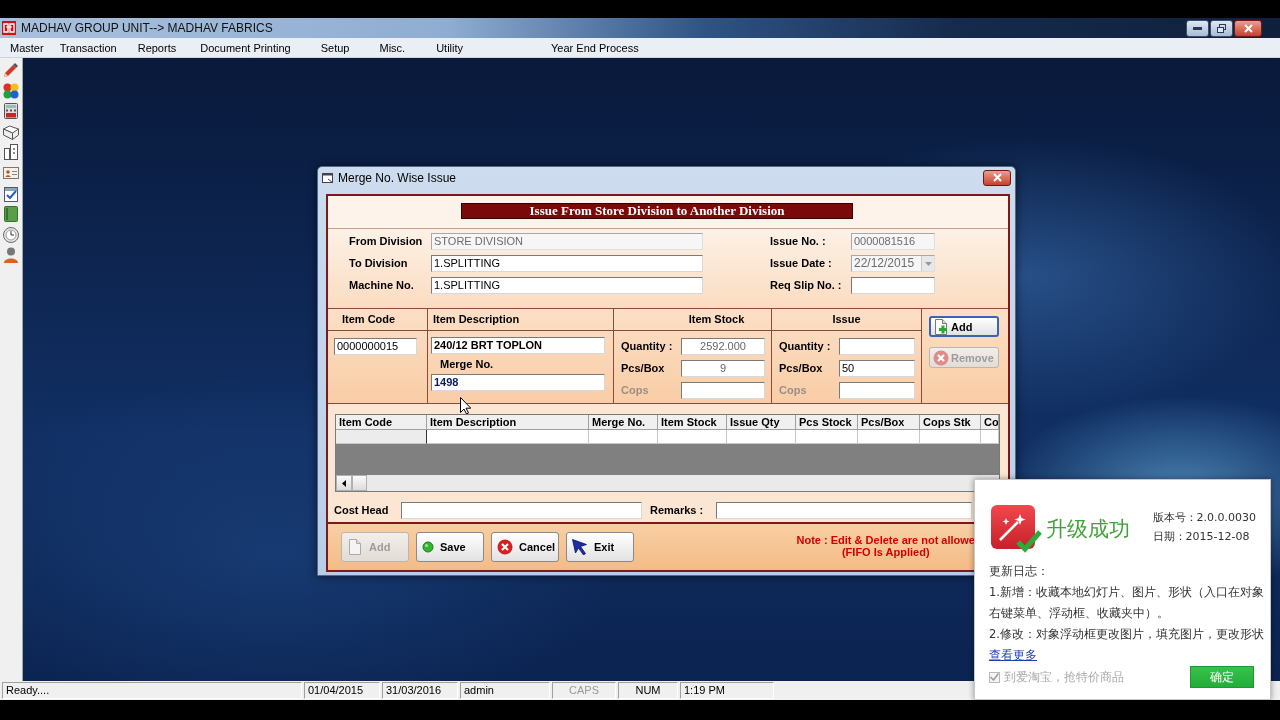  I want to click on note-text: Note : Edit & Delete are not allowe (FIFO Is Applied), so click(886, 546).